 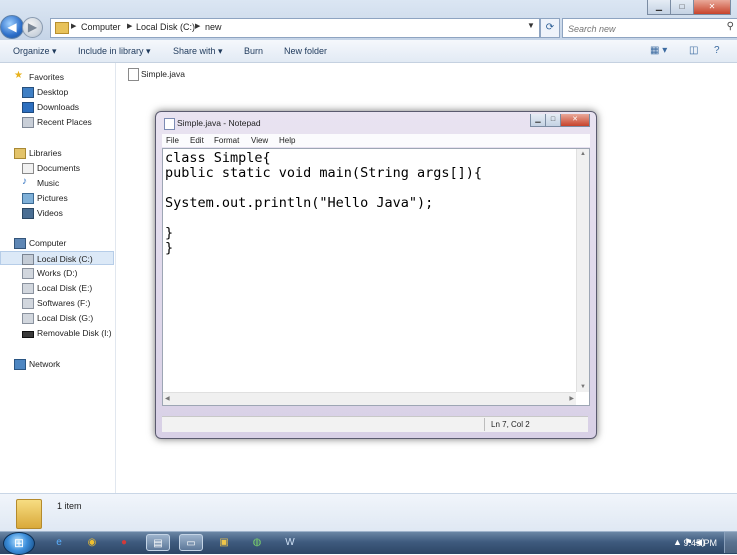 What do you see at coordinates (658, 50) in the screenshot?
I see `change-view-icon: ▦ ▾` at bounding box center [658, 50].